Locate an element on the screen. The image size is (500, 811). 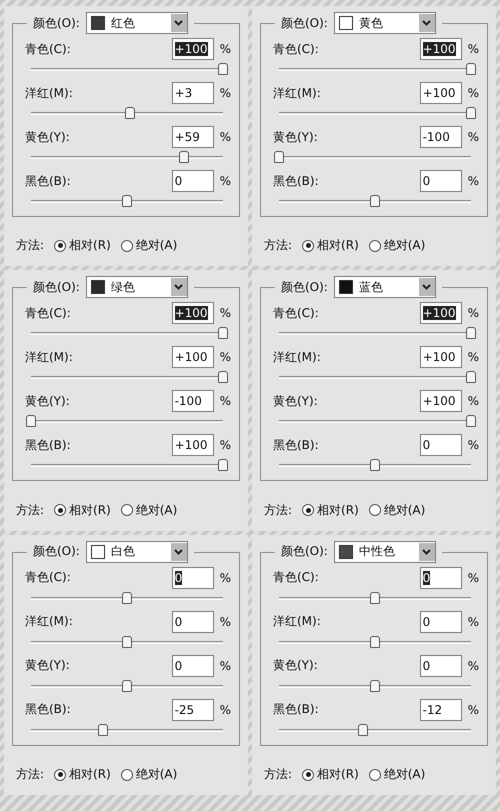
value-field: -12 is located at coordinates (441, 709).